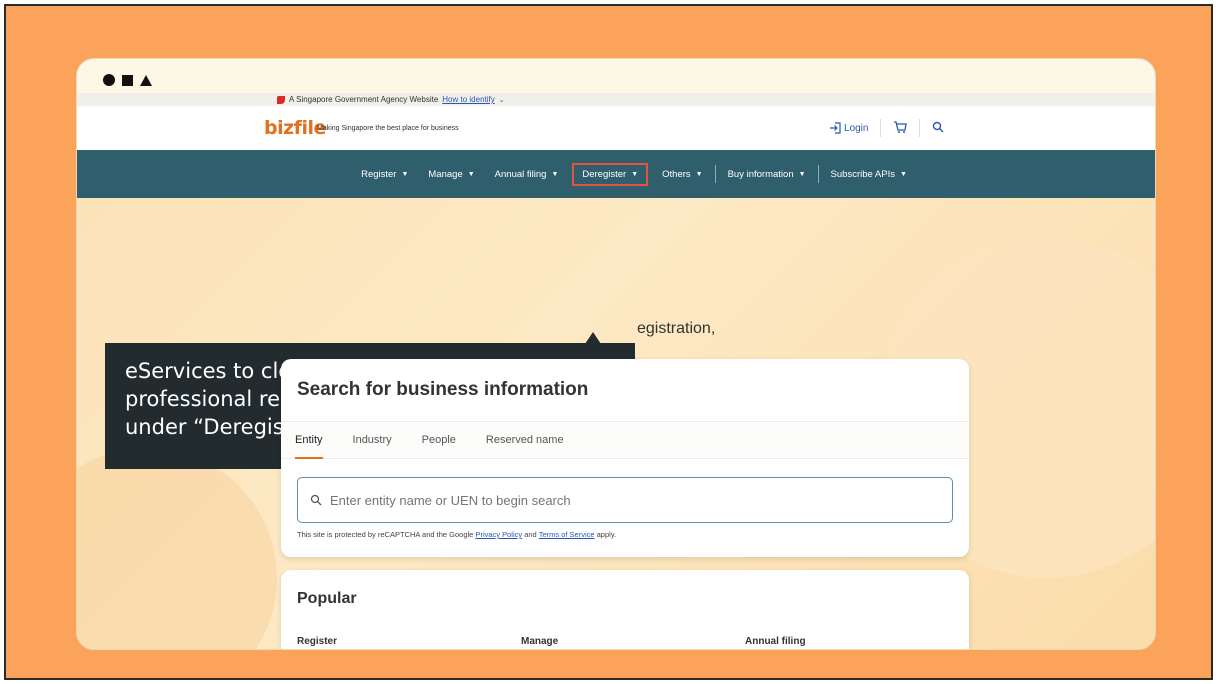 This screenshot has height=684, width=1217. What do you see at coordinates (625, 440) in the screenshot?
I see `search-tabs: Entity Industry People Reserved name` at bounding box center [625, 440].